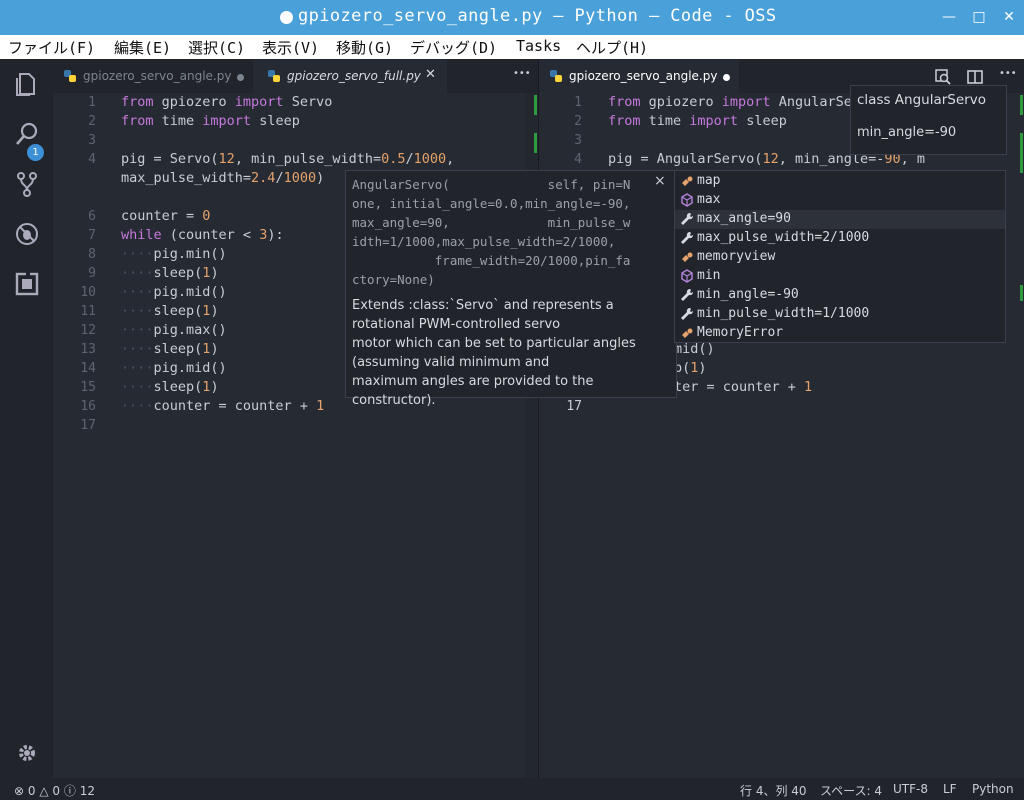 The image size is (1024, 800). Describe the element at coordinates (840, 295) in the screenshot. I see `suggestion-item: min_angle=-90` at that location.